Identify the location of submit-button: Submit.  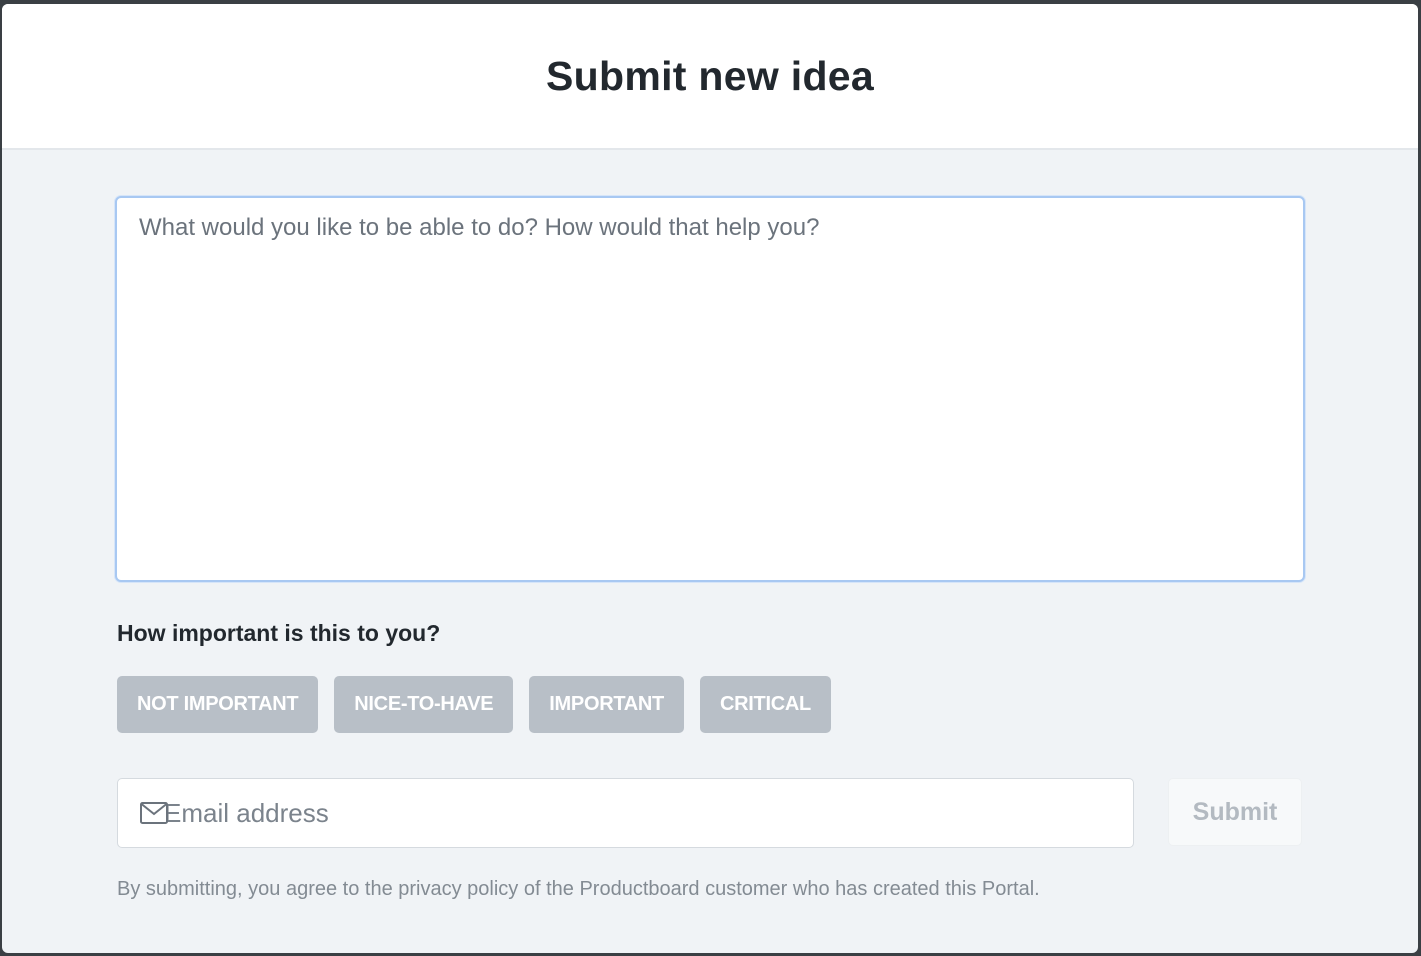
(1235, 812).